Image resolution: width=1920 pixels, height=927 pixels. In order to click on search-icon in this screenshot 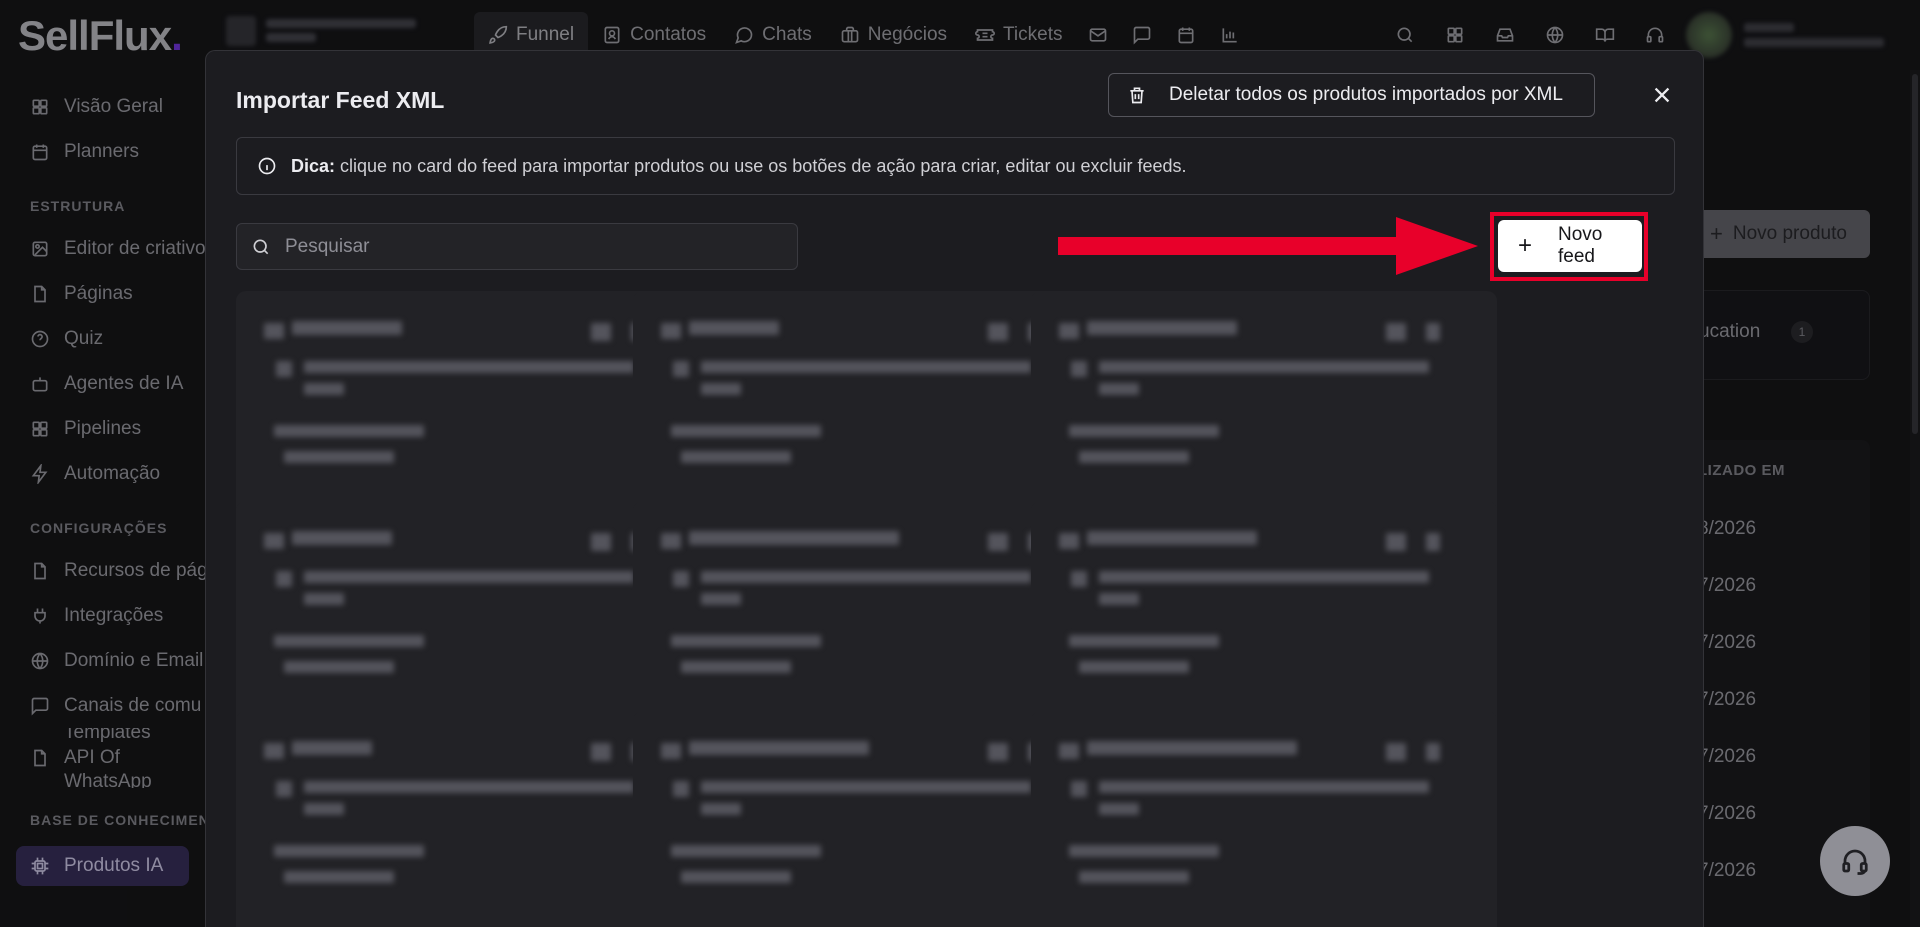, I will do `click(261, 246)`.